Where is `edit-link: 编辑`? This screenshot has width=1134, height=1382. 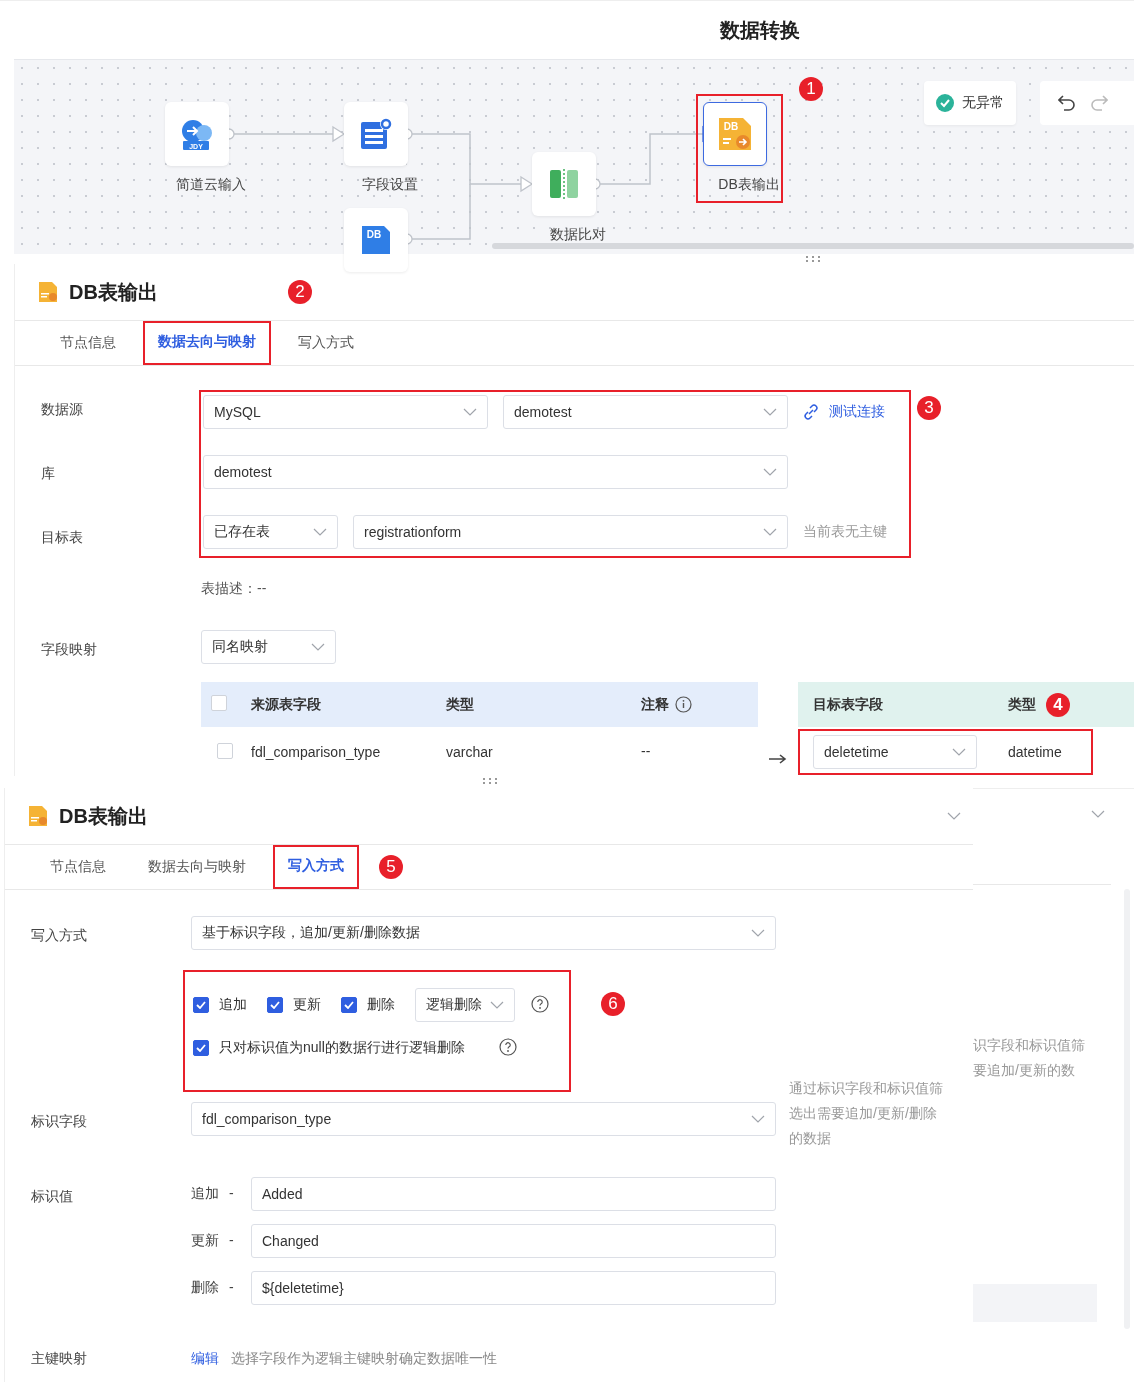
edit-link: 编辑 is located at coordinates (205, 1359).